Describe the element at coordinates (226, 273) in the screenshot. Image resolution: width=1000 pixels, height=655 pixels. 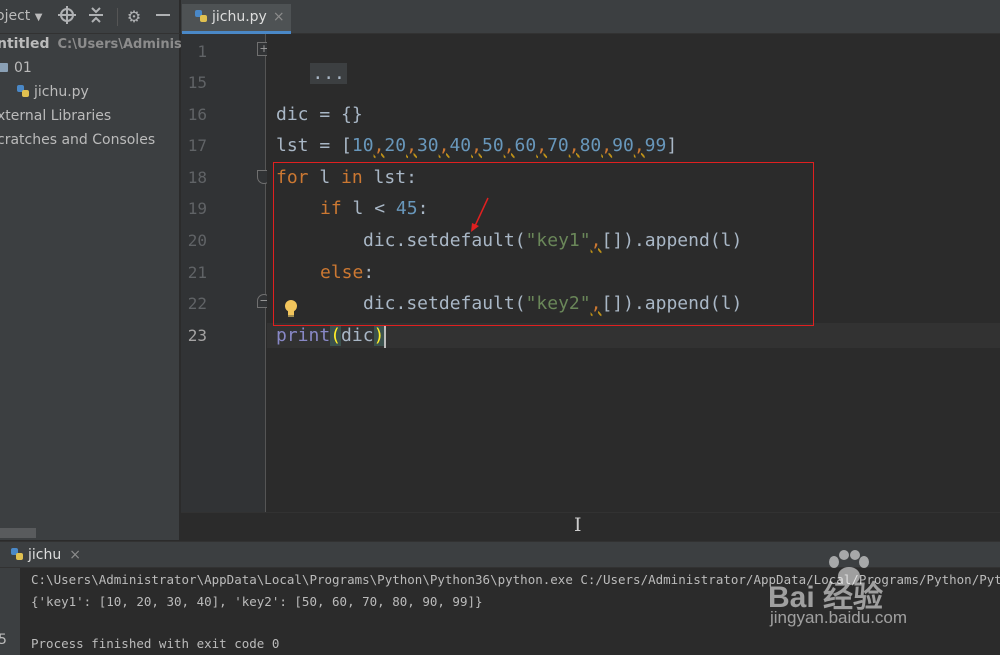
I see `editor-gutter: 1 15 16 17 18 19 20 21 22 23 + −` at that location.